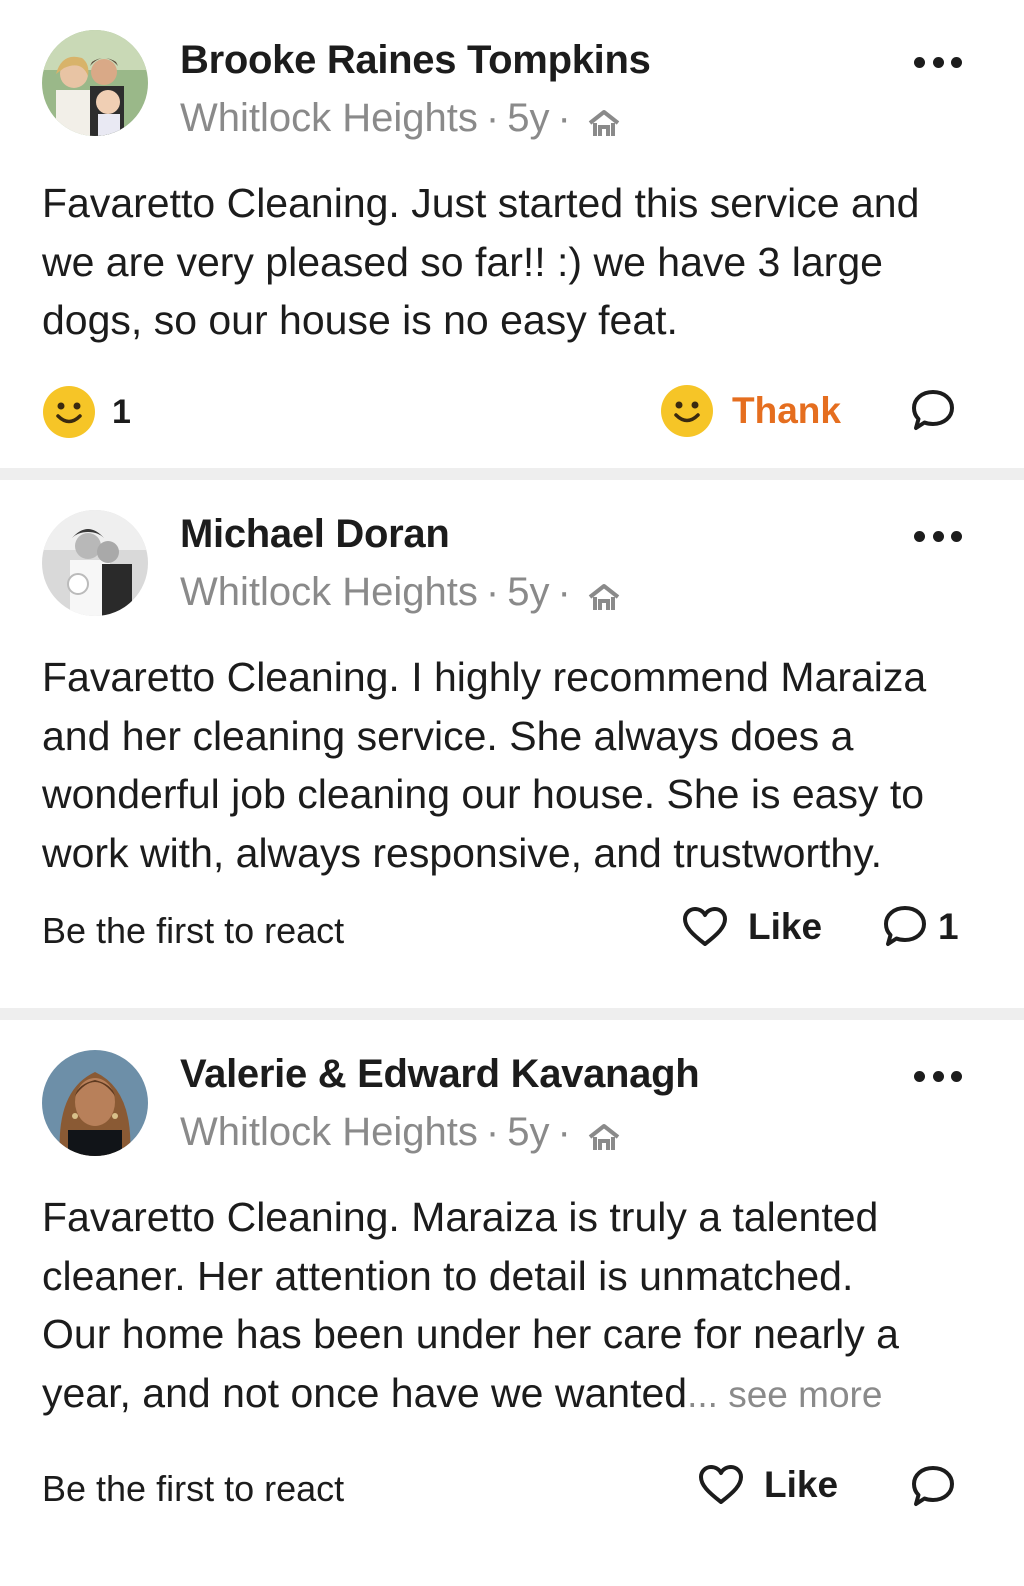  I want to click on smiley-thank-icon, so click(687, 411).